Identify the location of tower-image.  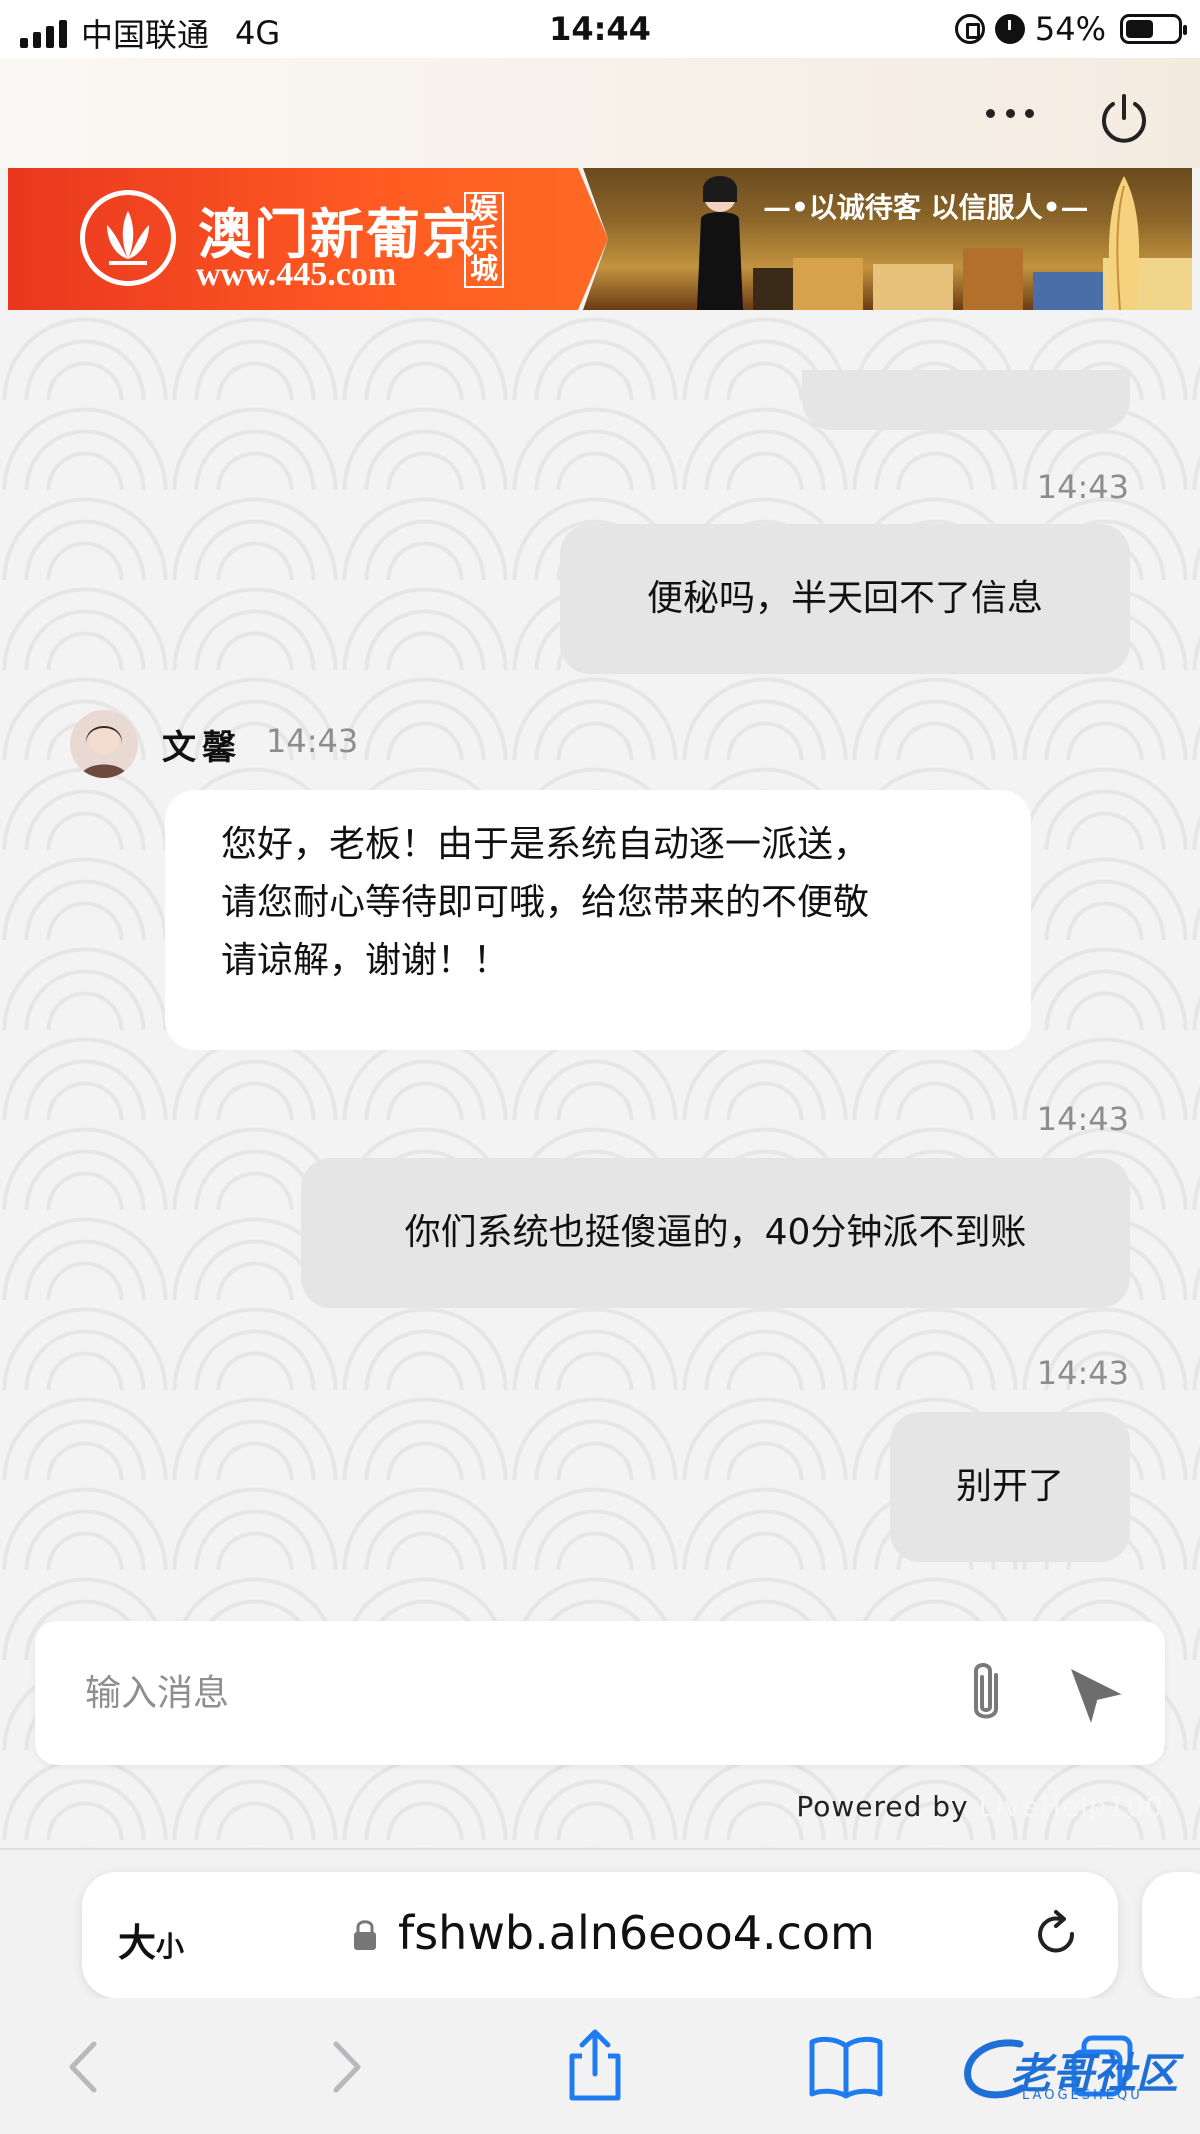
(1124, 243).